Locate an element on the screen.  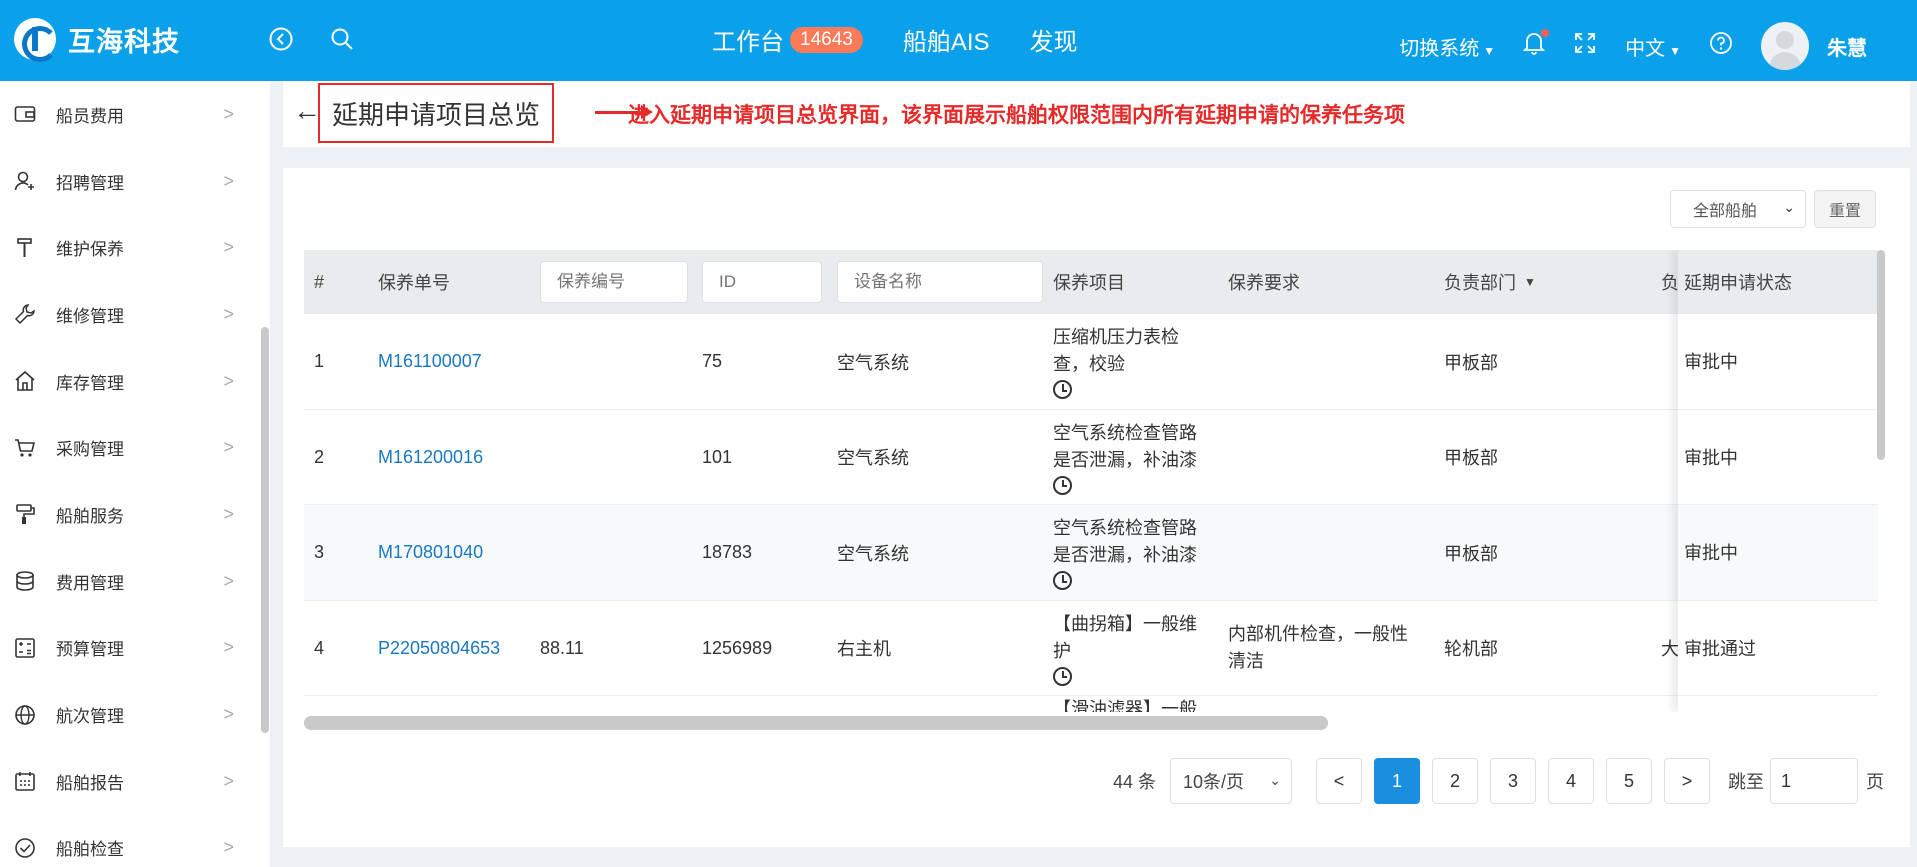
fullscreen-icon is located at coordinates (1585, 46).